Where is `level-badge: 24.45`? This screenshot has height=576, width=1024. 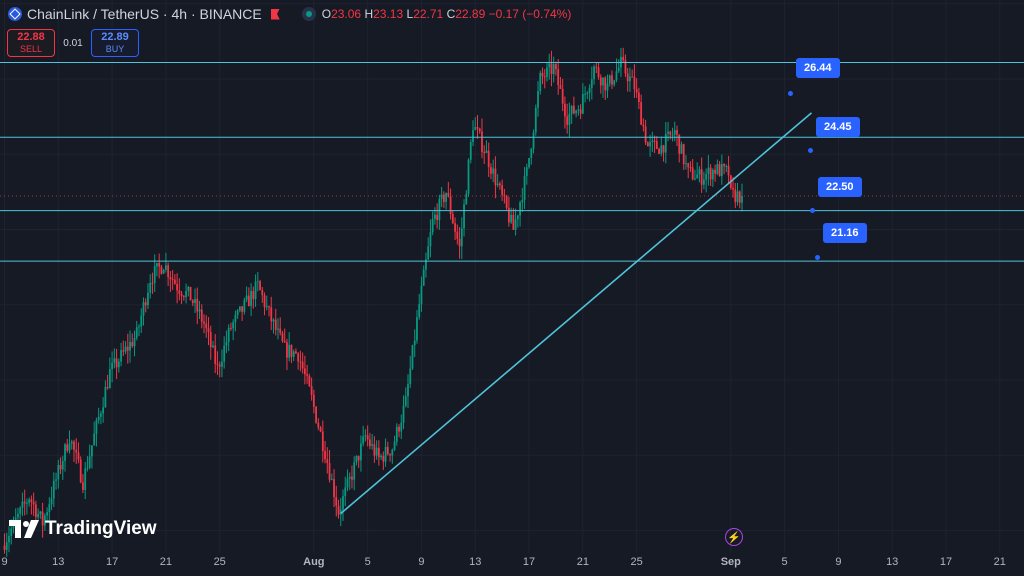
level-badge: 24.45 is located at coordinates (838, 127).